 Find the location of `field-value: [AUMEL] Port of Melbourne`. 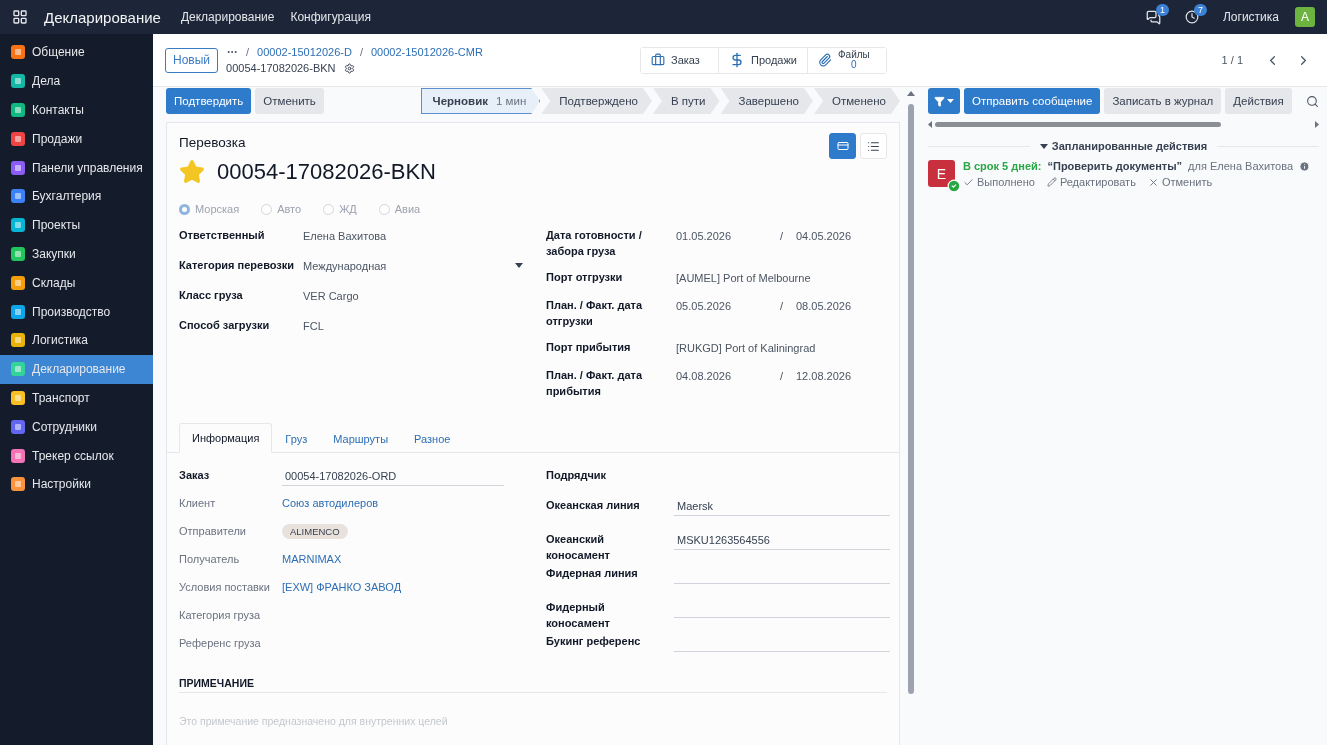

field-value: [AUMEL] Port of Melbourne is located at coordinates (744, 278).